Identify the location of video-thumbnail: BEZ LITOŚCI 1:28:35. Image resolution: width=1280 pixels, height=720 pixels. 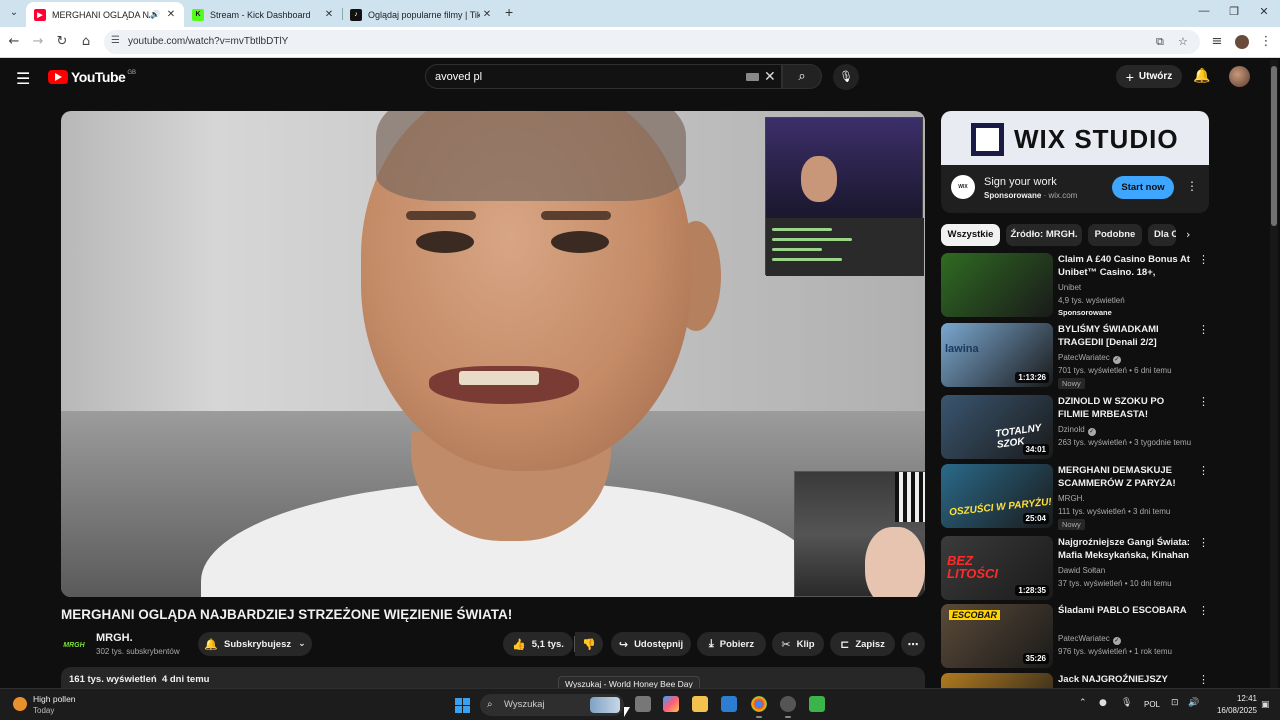
(997, 568).